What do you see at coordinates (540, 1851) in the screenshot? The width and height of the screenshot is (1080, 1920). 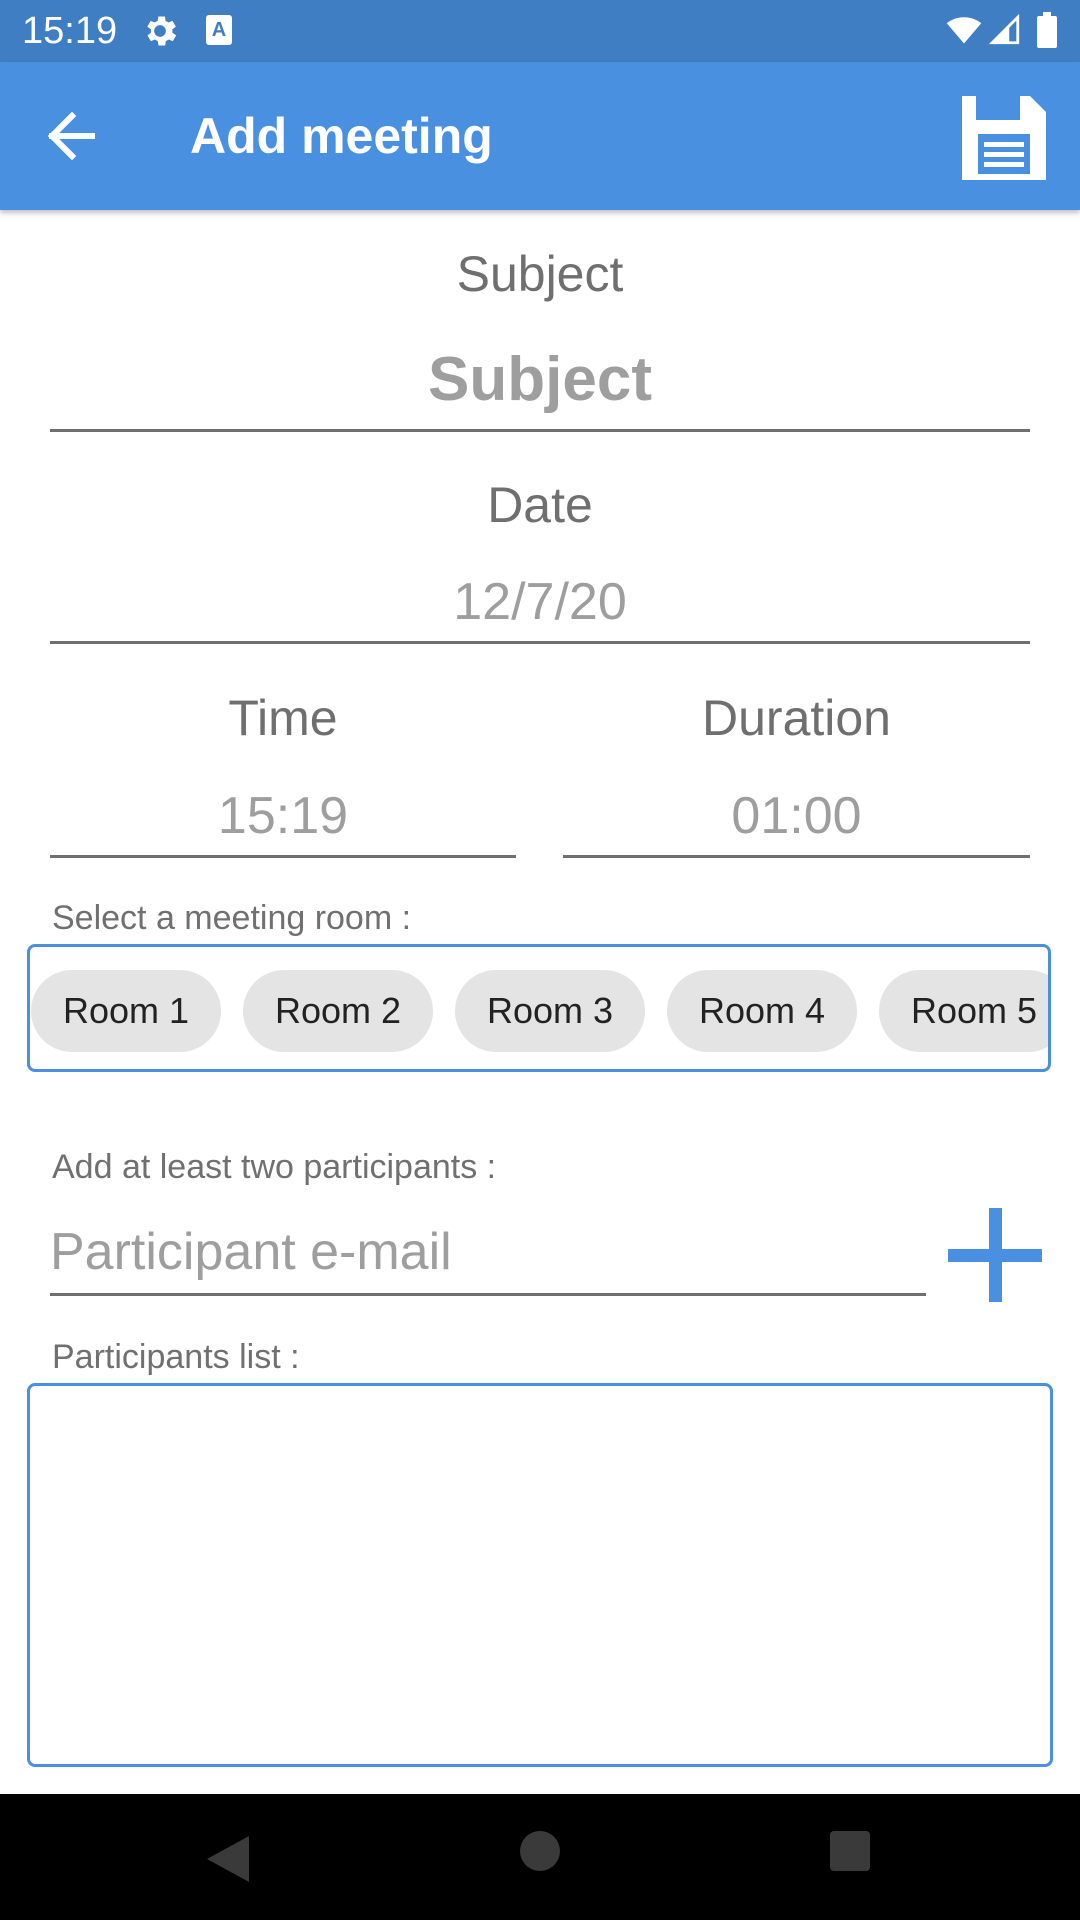 I see `circle-home-icon` at bounding box center [540, 1851].